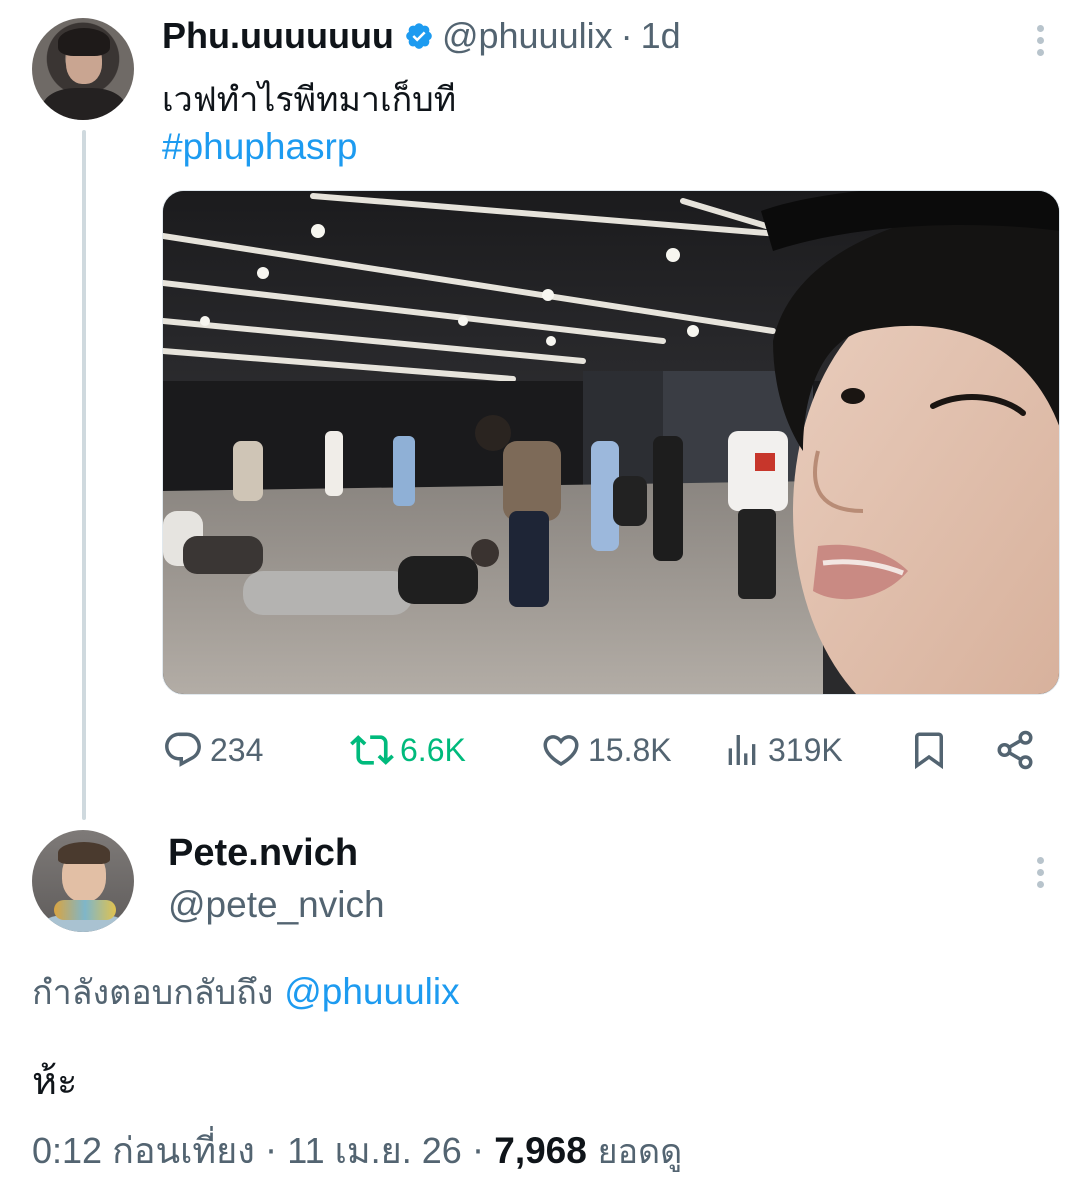 Image resolution: width=1092 pixels, height=1199 pixels. What do you see at coordinates (263, 853) in the screenshot?
I see `display-name: Pete.nvich` at bounding box center [263, 853].